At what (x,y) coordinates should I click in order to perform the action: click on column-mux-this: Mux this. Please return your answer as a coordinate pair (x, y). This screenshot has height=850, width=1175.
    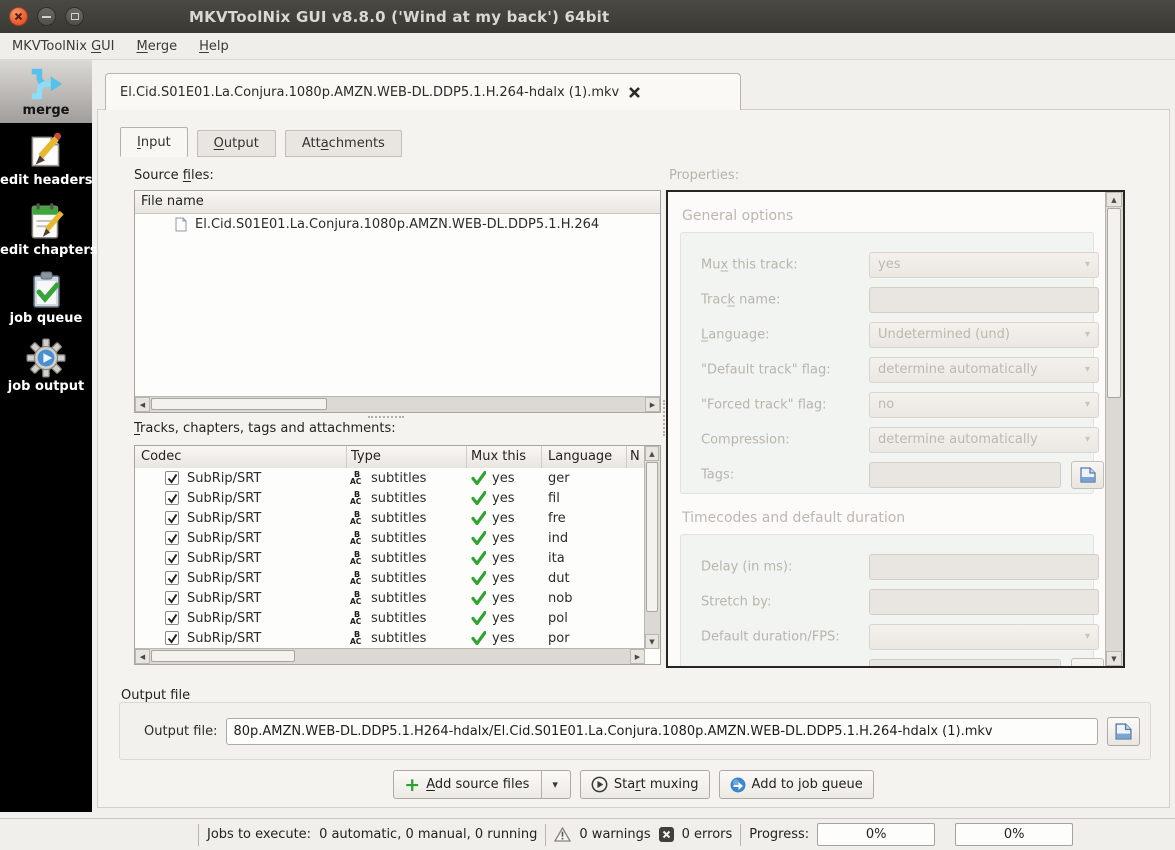
    Looking at the image, I should click on (504, 457).